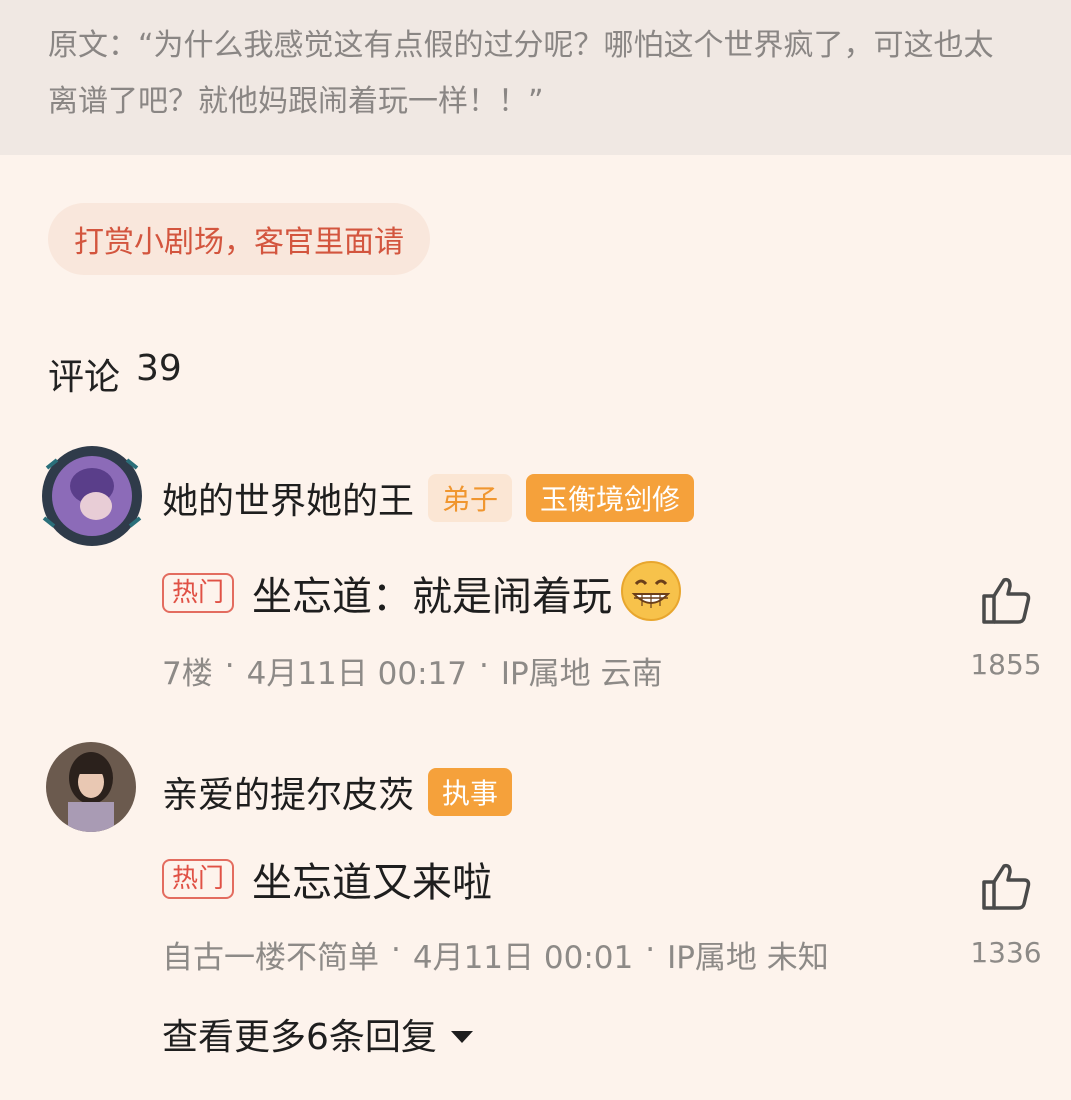 The width and height of the screenshot is (1071, 1100). What do you see at coordinates (288, 498) in the screenshot?
I see `username: 她的世界她的王` at bounding box center [288, 498].